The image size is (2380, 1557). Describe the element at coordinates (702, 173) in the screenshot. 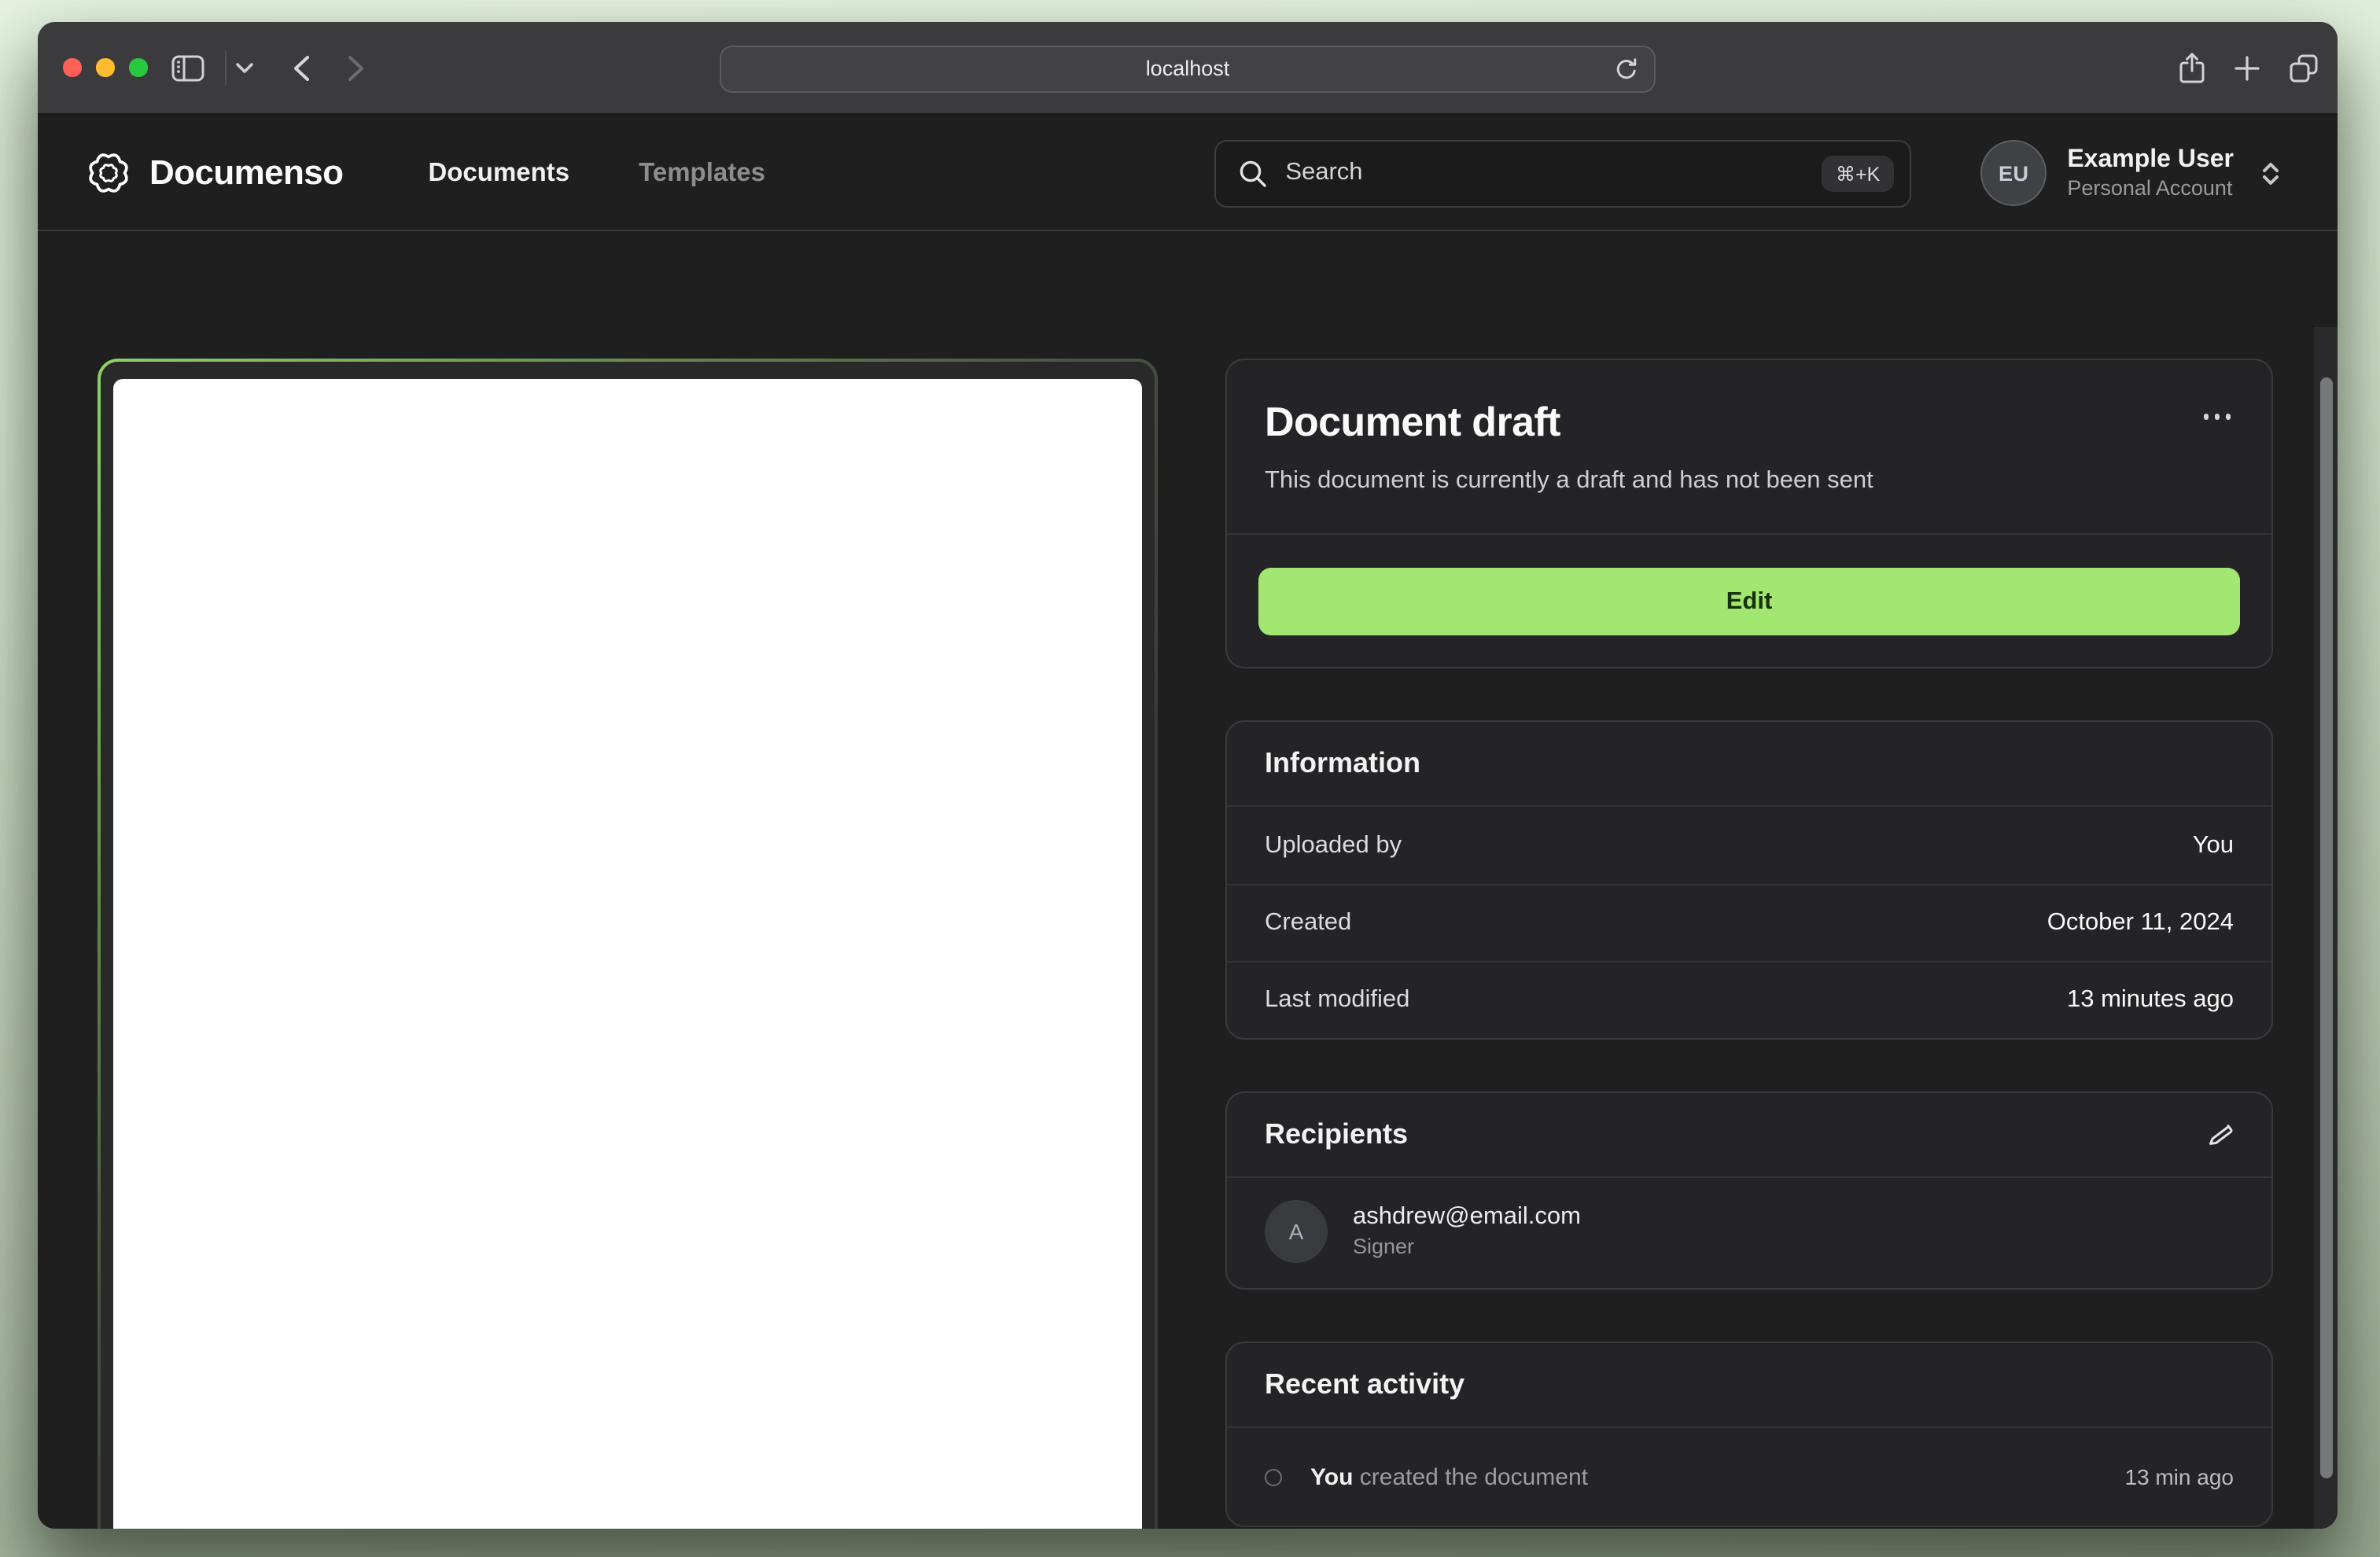

I see `nav-templates: Templates` at that location.